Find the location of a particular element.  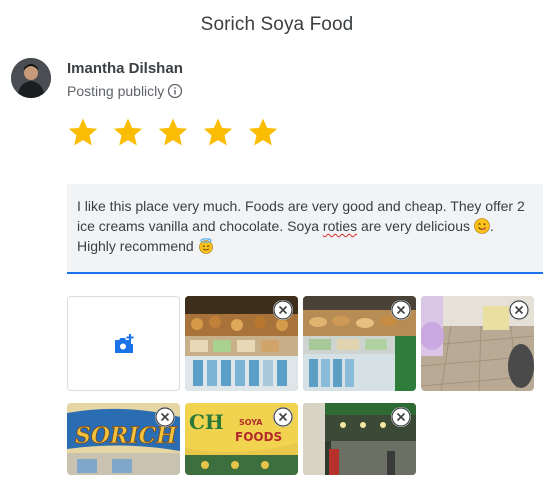

star-rating is located at coordinates (178, 132).